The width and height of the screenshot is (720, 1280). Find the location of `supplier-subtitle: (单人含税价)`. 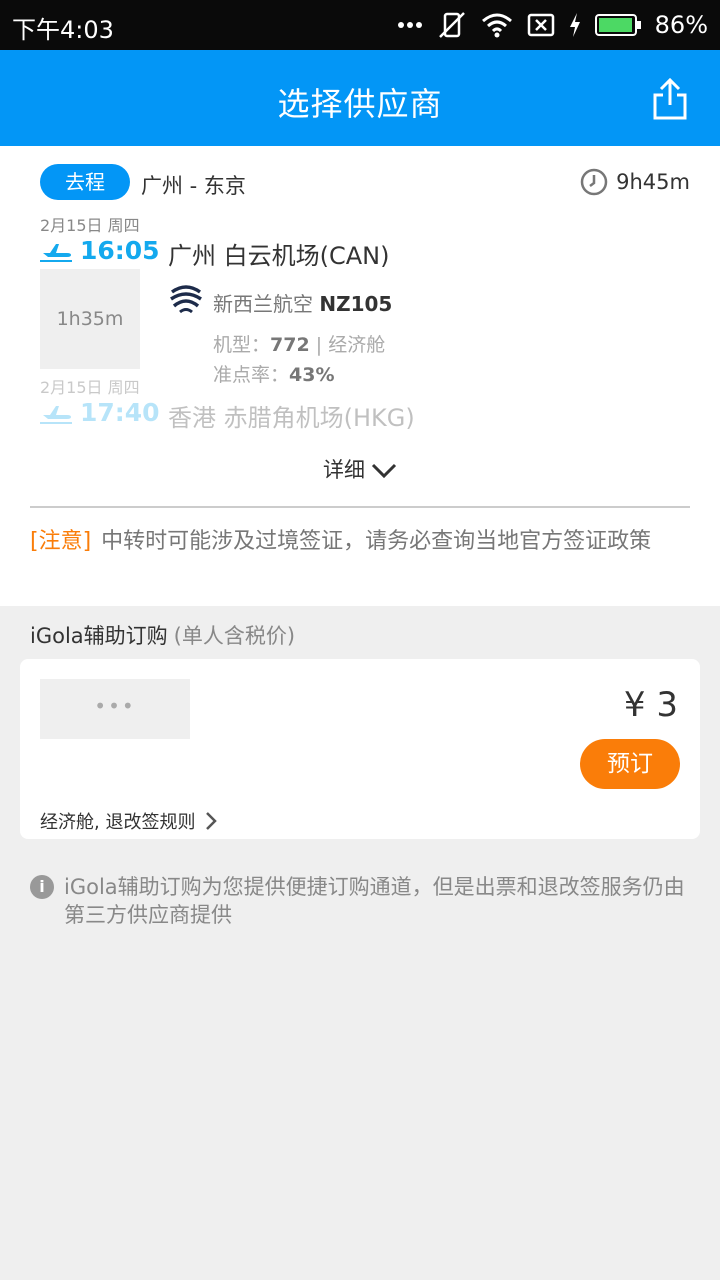

supplier-subtitle: (单人含税价) is located at coordinates (234, 636).